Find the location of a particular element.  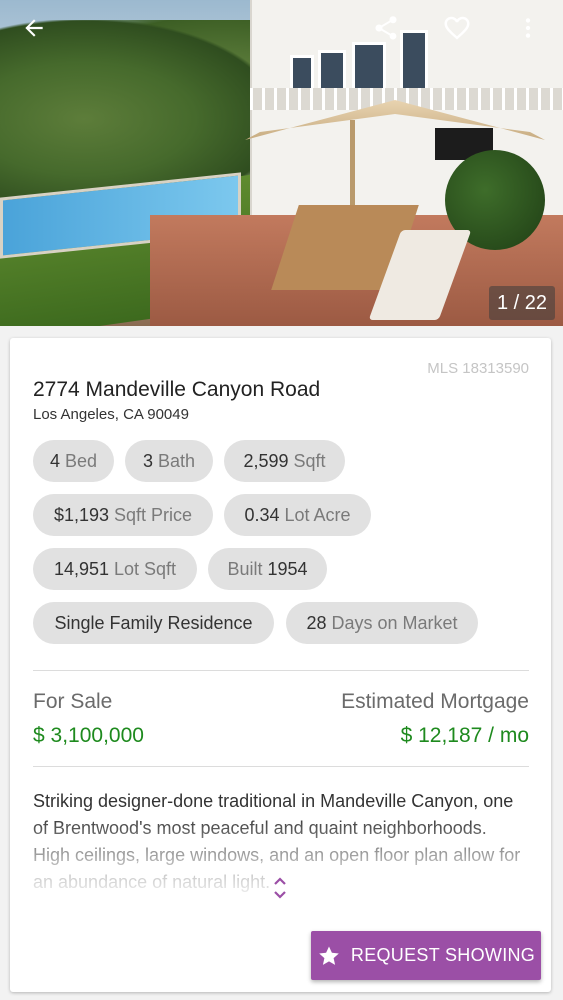

chip-sqft: 2,599 Sqft is located at coordinates (284, 461).